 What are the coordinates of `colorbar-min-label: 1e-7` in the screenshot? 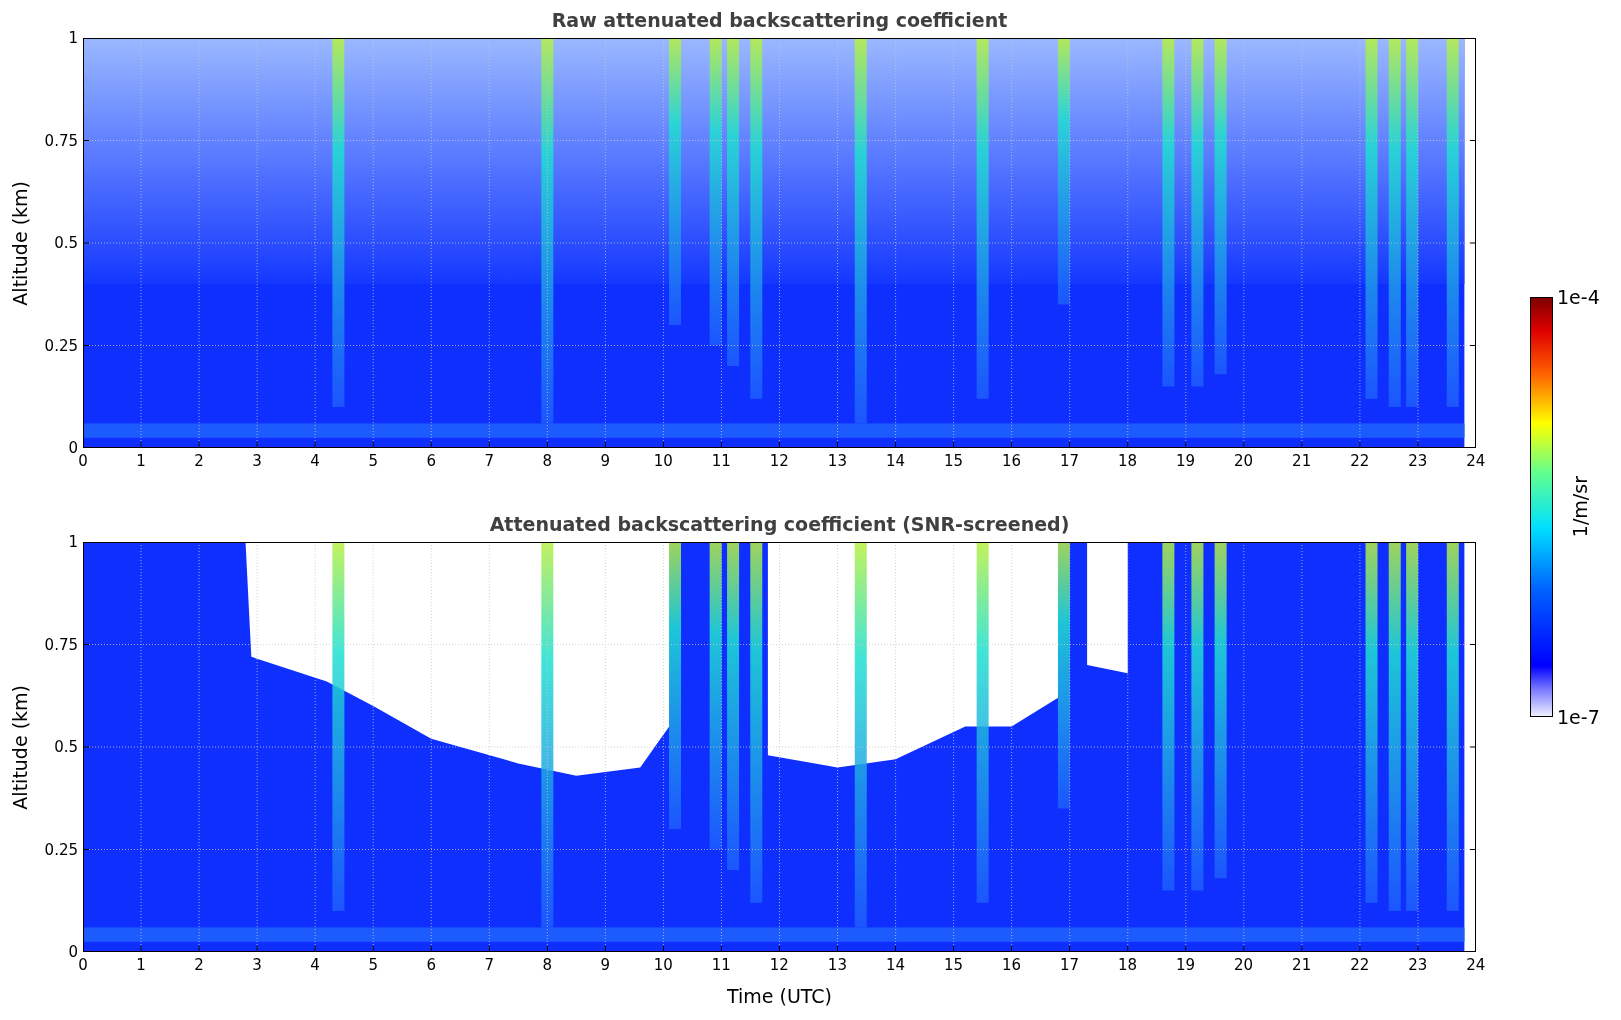 It's located at (1578, 717).